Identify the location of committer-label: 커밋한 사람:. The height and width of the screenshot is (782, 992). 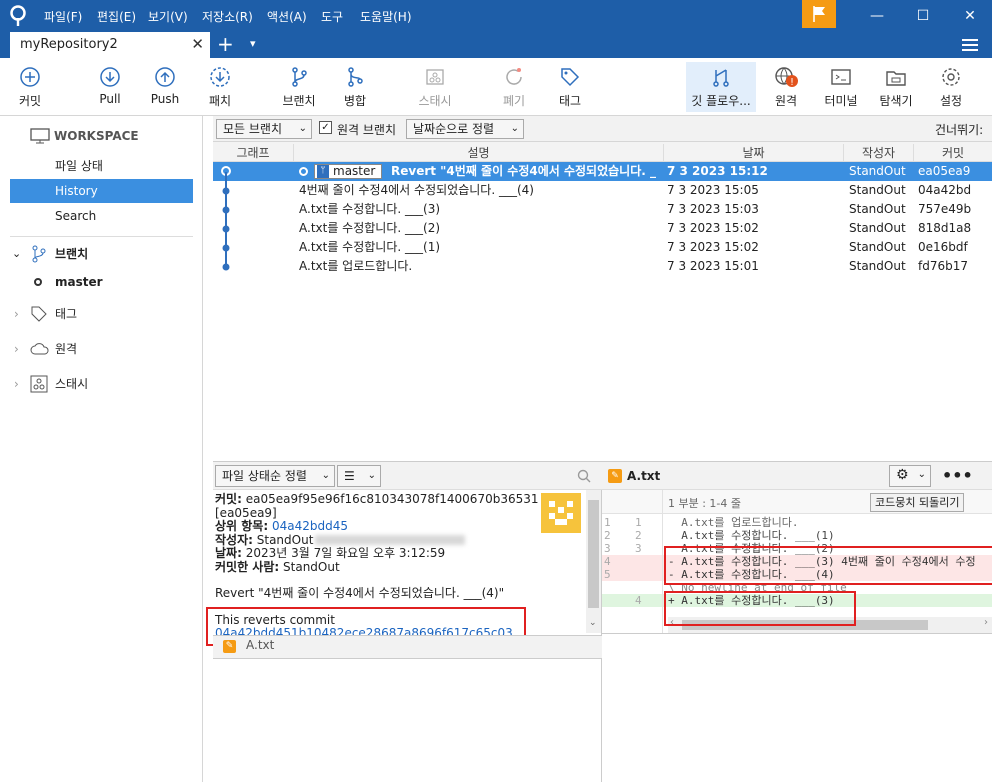
(247, 566).